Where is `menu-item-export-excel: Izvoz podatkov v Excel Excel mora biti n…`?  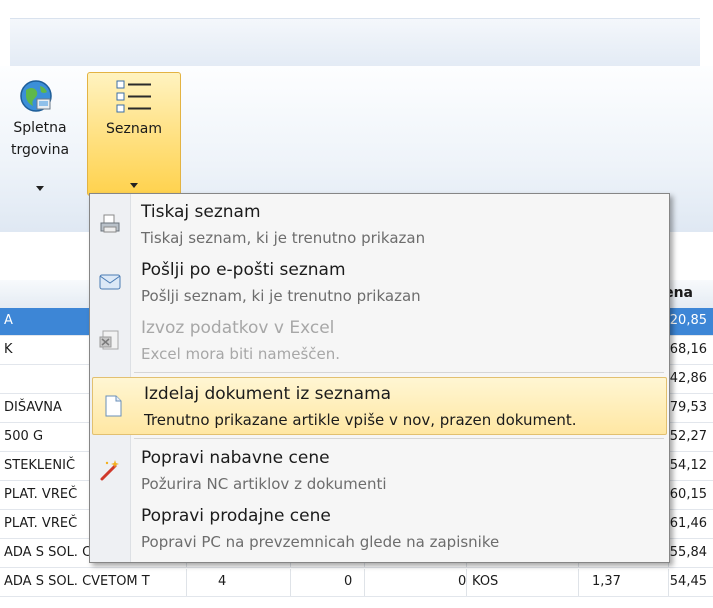
menu-item-export-excel: Izvoz podatkov v Excel Excel mora biti n… is located at coordinates (379, 340).